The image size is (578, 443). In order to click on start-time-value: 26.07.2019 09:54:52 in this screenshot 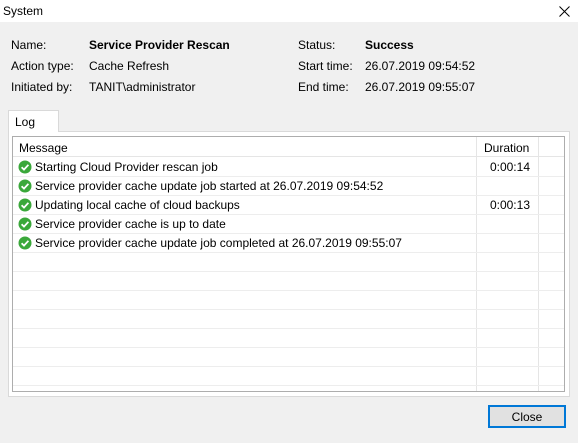, I will do `click(420, 66)`.